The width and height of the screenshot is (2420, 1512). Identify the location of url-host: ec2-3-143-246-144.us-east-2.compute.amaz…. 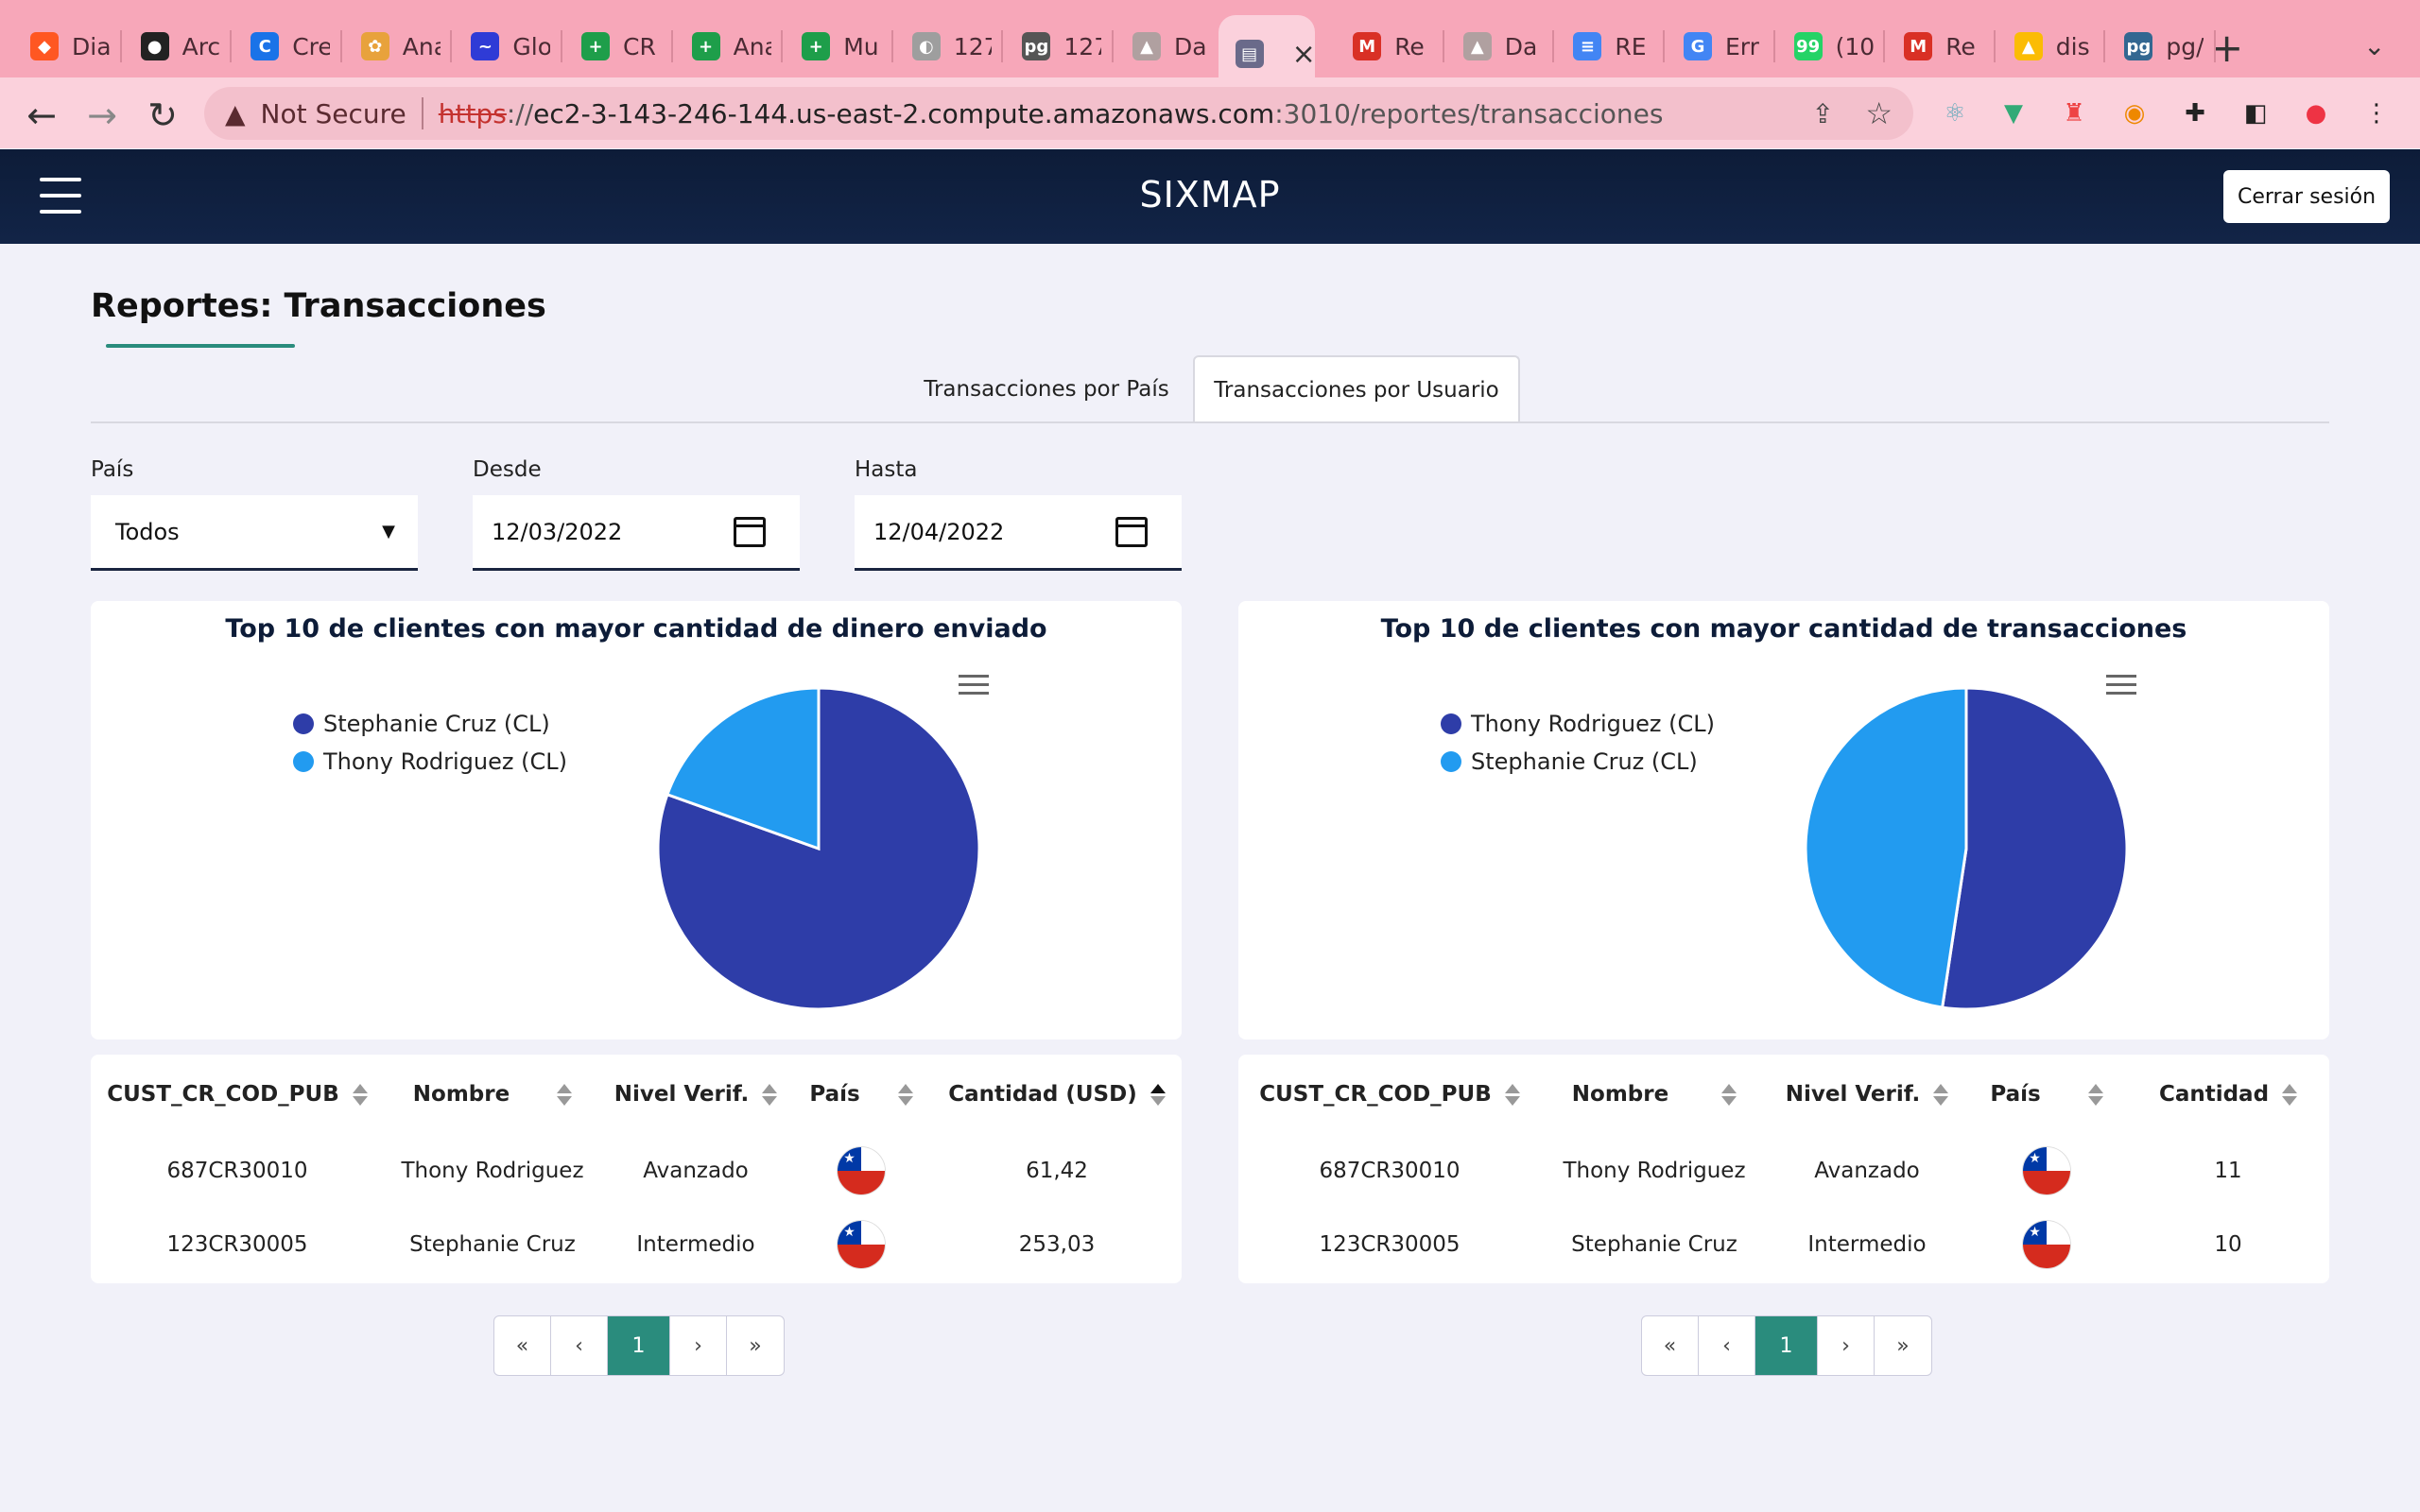
(904, 113).